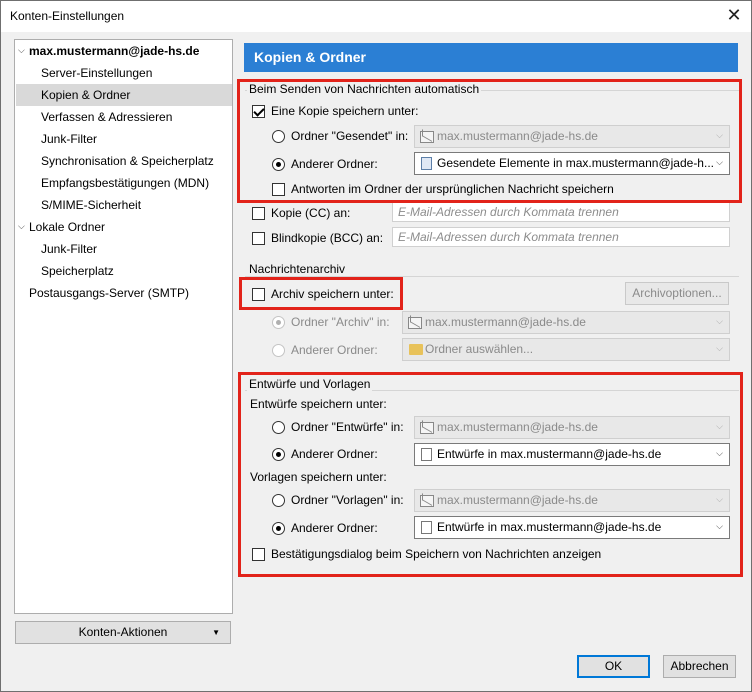  What do you see at coordinates (216, 632) in the screenshot?
I see `dropdown-arrow-icon: ▼` at bounding box center [216, 632].